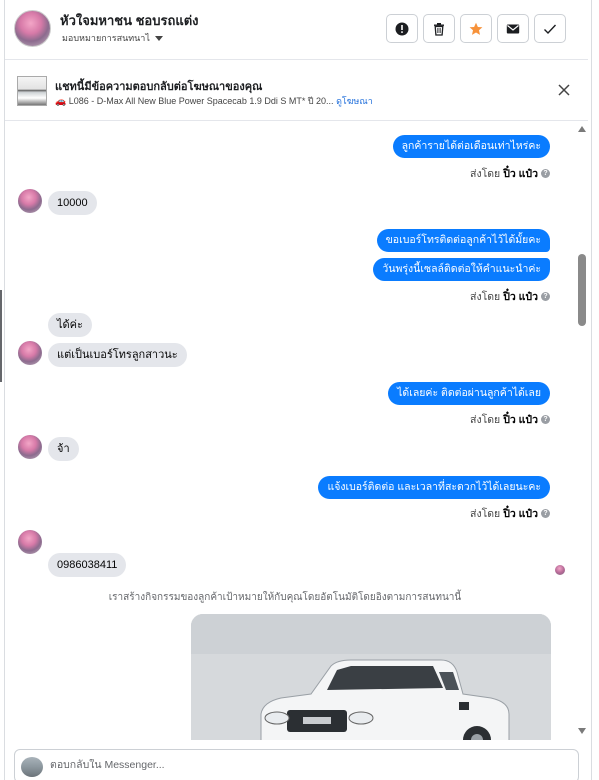 The width and height of the screenshot is (599, 780). What do you see at coordinates (32, 28) in the screenshot?
I see `contact-avatar` at bounding box center [32, 28].